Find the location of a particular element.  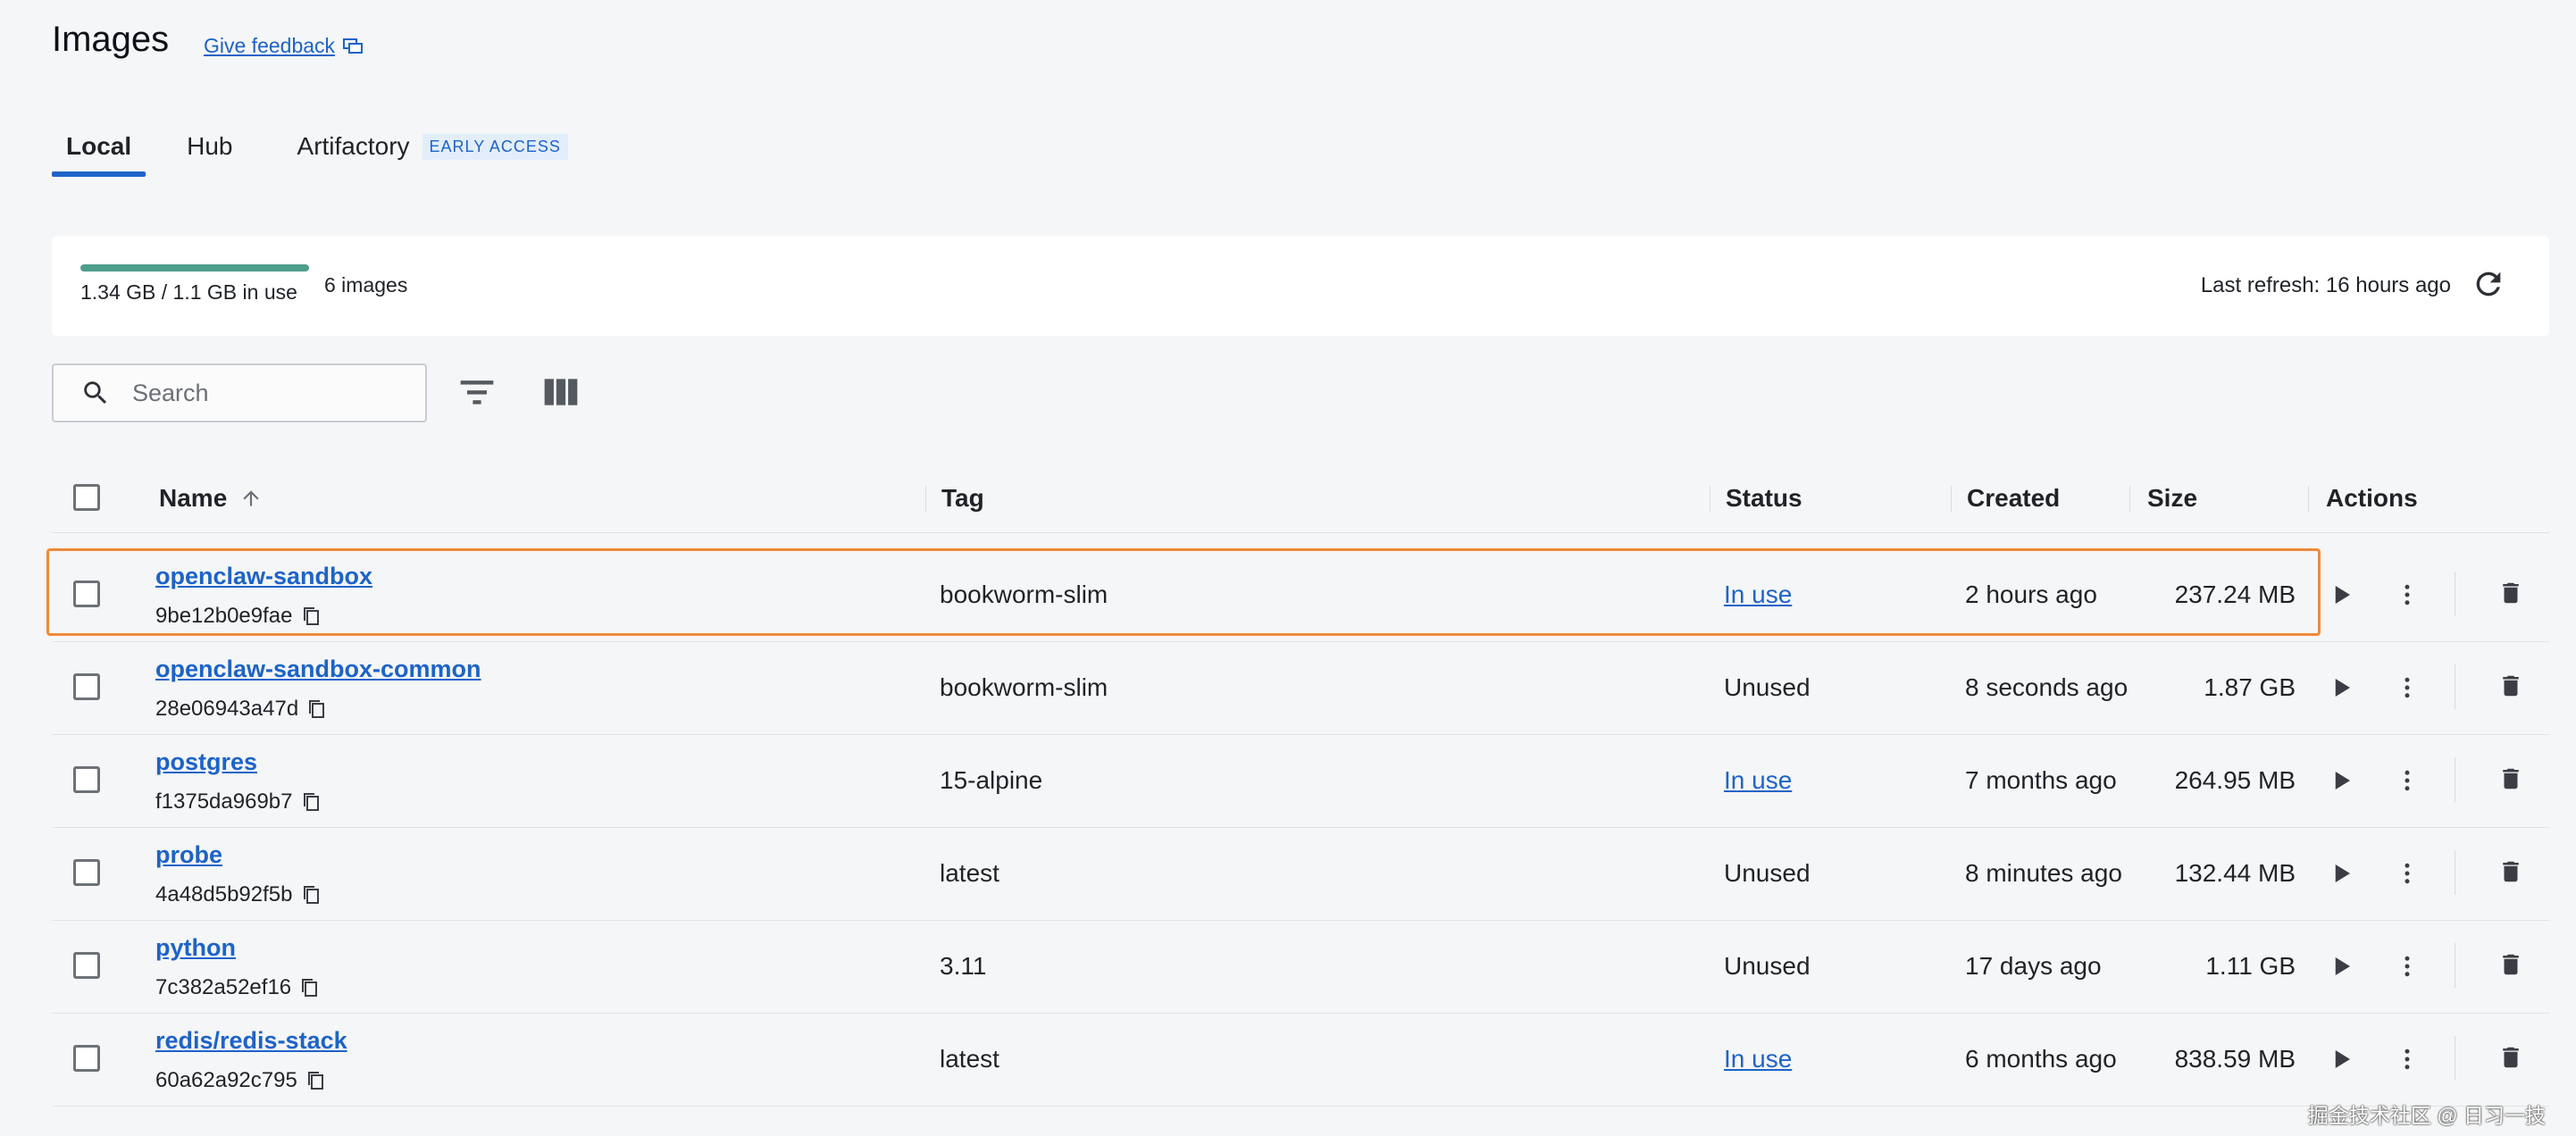

image-id-text: 4a48d5b92f5b is located at coordinates (224, 894).